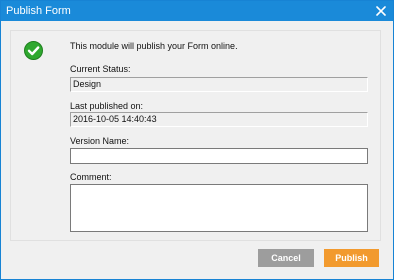  I want to click on comment-label: Comment:, so click(91, 177).